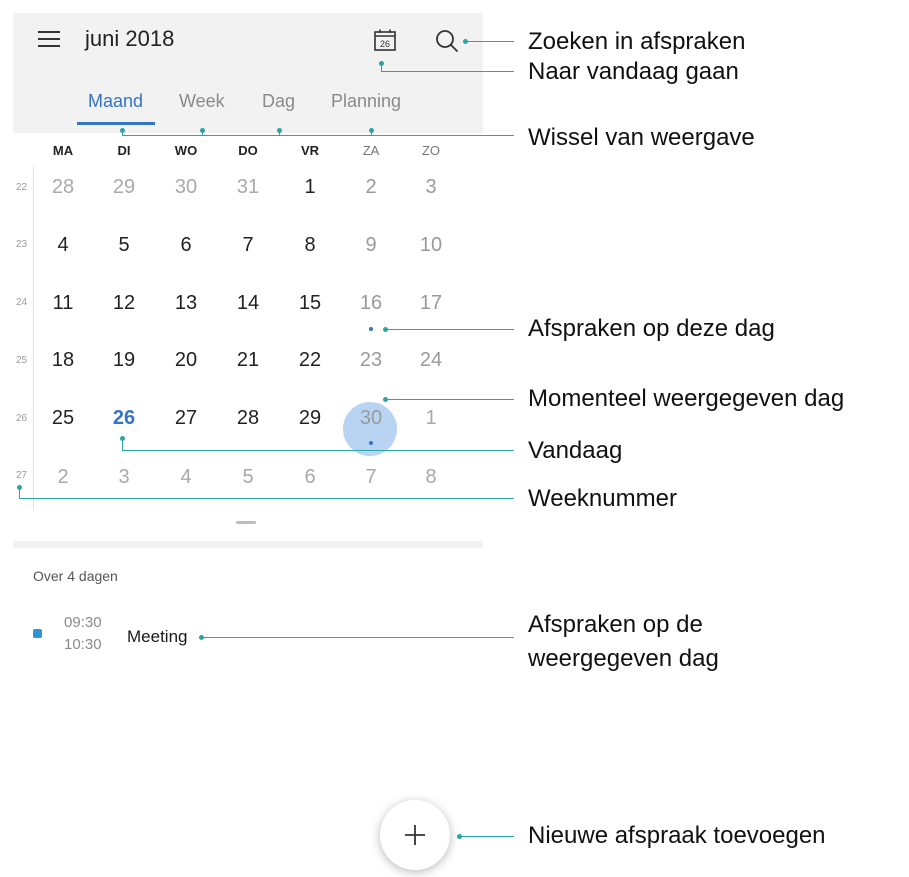 The height and width of the screenshot is (877, 909). I want to click on calendar-day: 15, so click(310, 303).